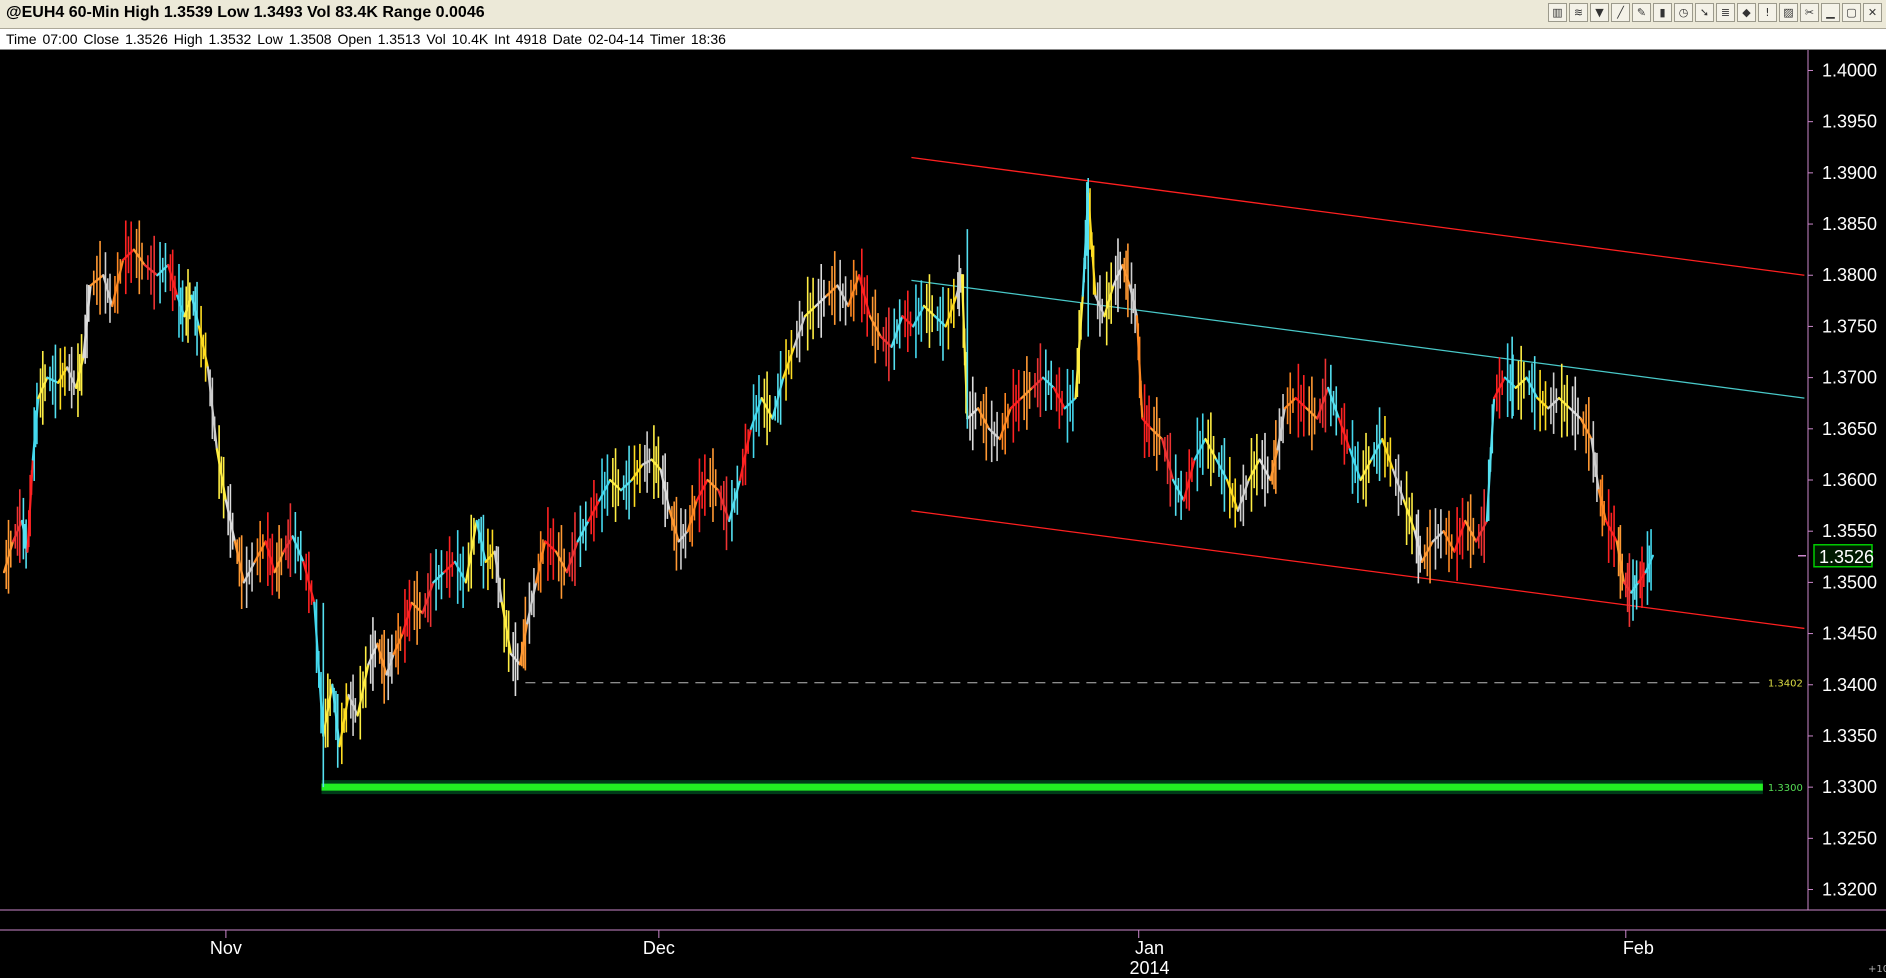 The image size is (1886, 978). Describe the element at coordinates (1851, 12) in the screenshot. I see `maximize-icon: ▢` at that location.